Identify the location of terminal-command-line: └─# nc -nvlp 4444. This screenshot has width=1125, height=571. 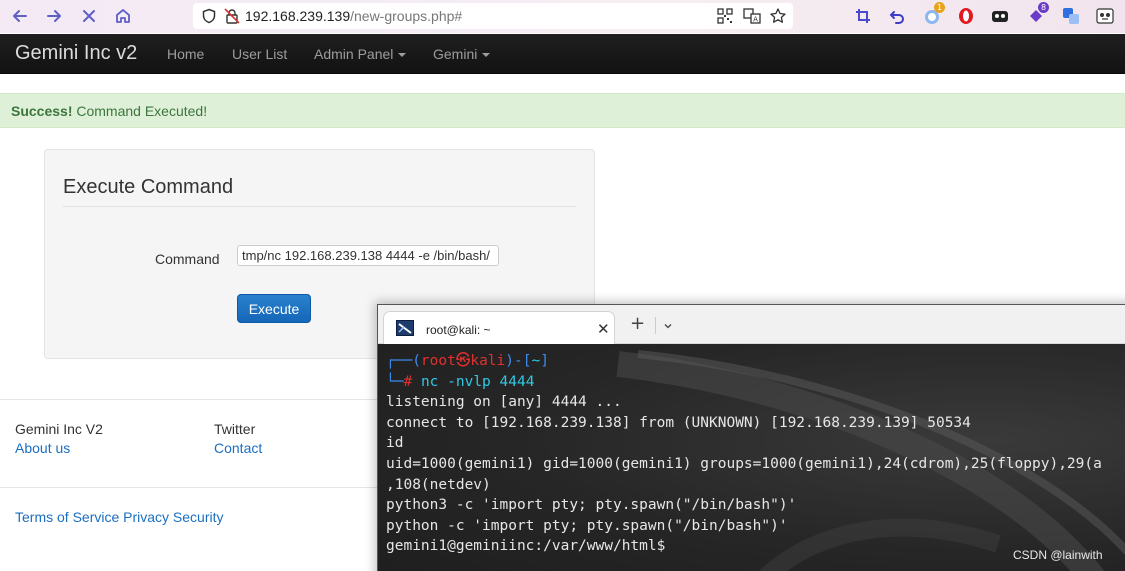
(460, 381).